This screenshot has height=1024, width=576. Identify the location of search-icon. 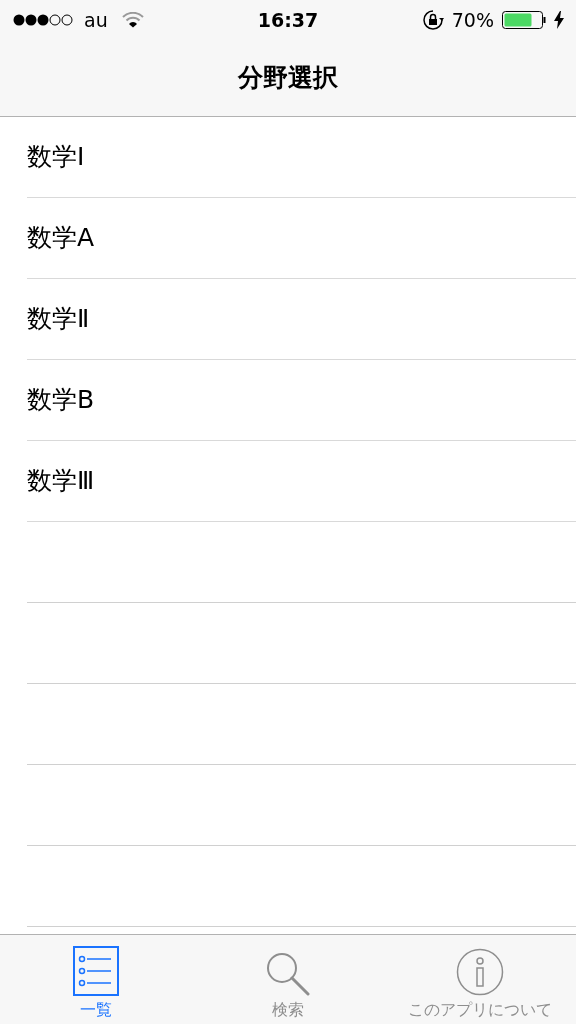
(288, 974).